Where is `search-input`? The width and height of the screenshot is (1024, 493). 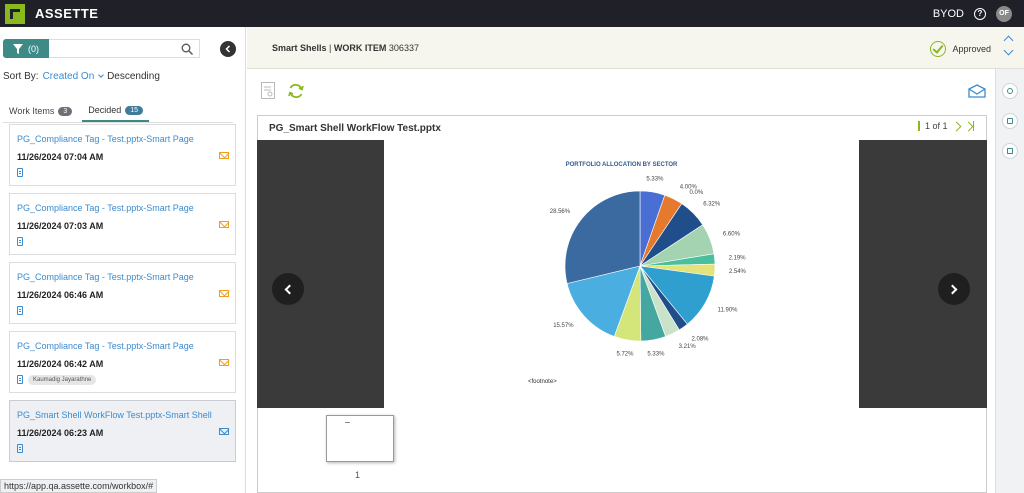
search-input is located at coordinates (124, 48).